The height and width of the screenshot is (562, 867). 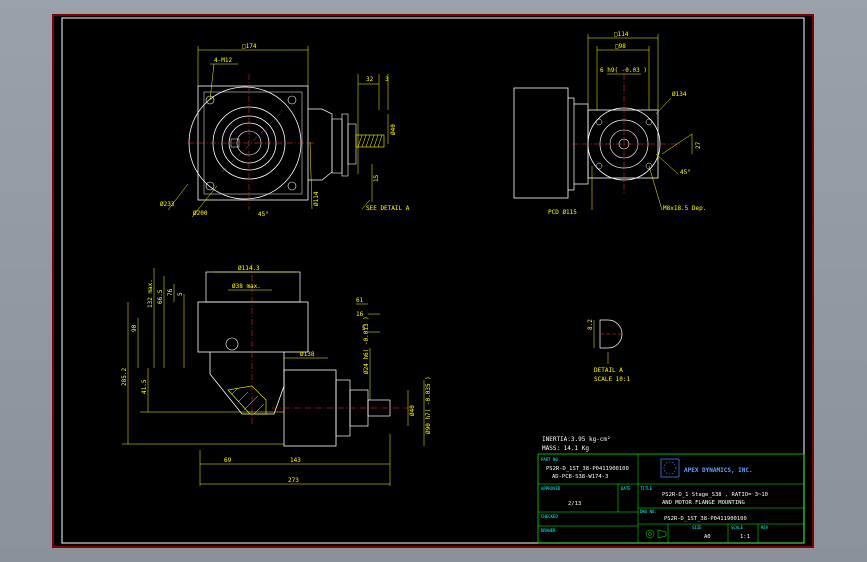 What do you see at coordinates (590, 324) in the screenshot?
I see `dim-8-2: 8.2` at bounding box center [590, 324].